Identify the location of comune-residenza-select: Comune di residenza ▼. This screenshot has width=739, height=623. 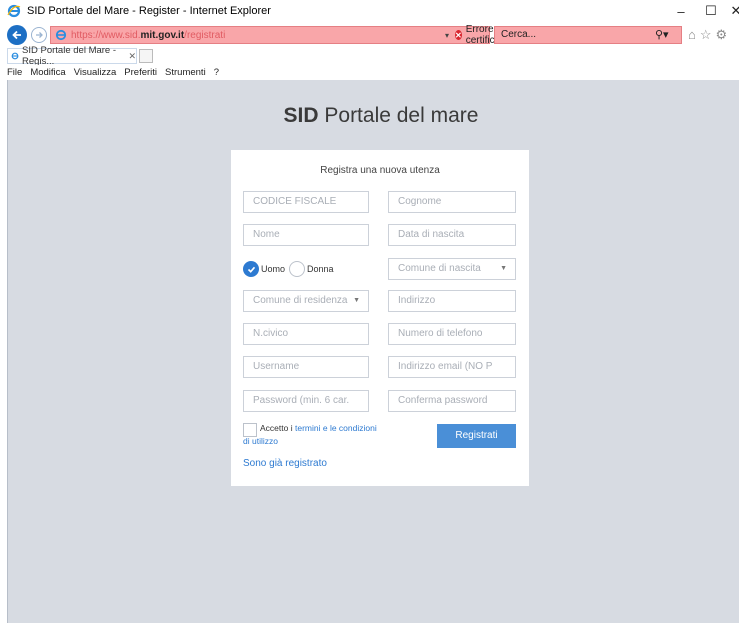
(306, 301).